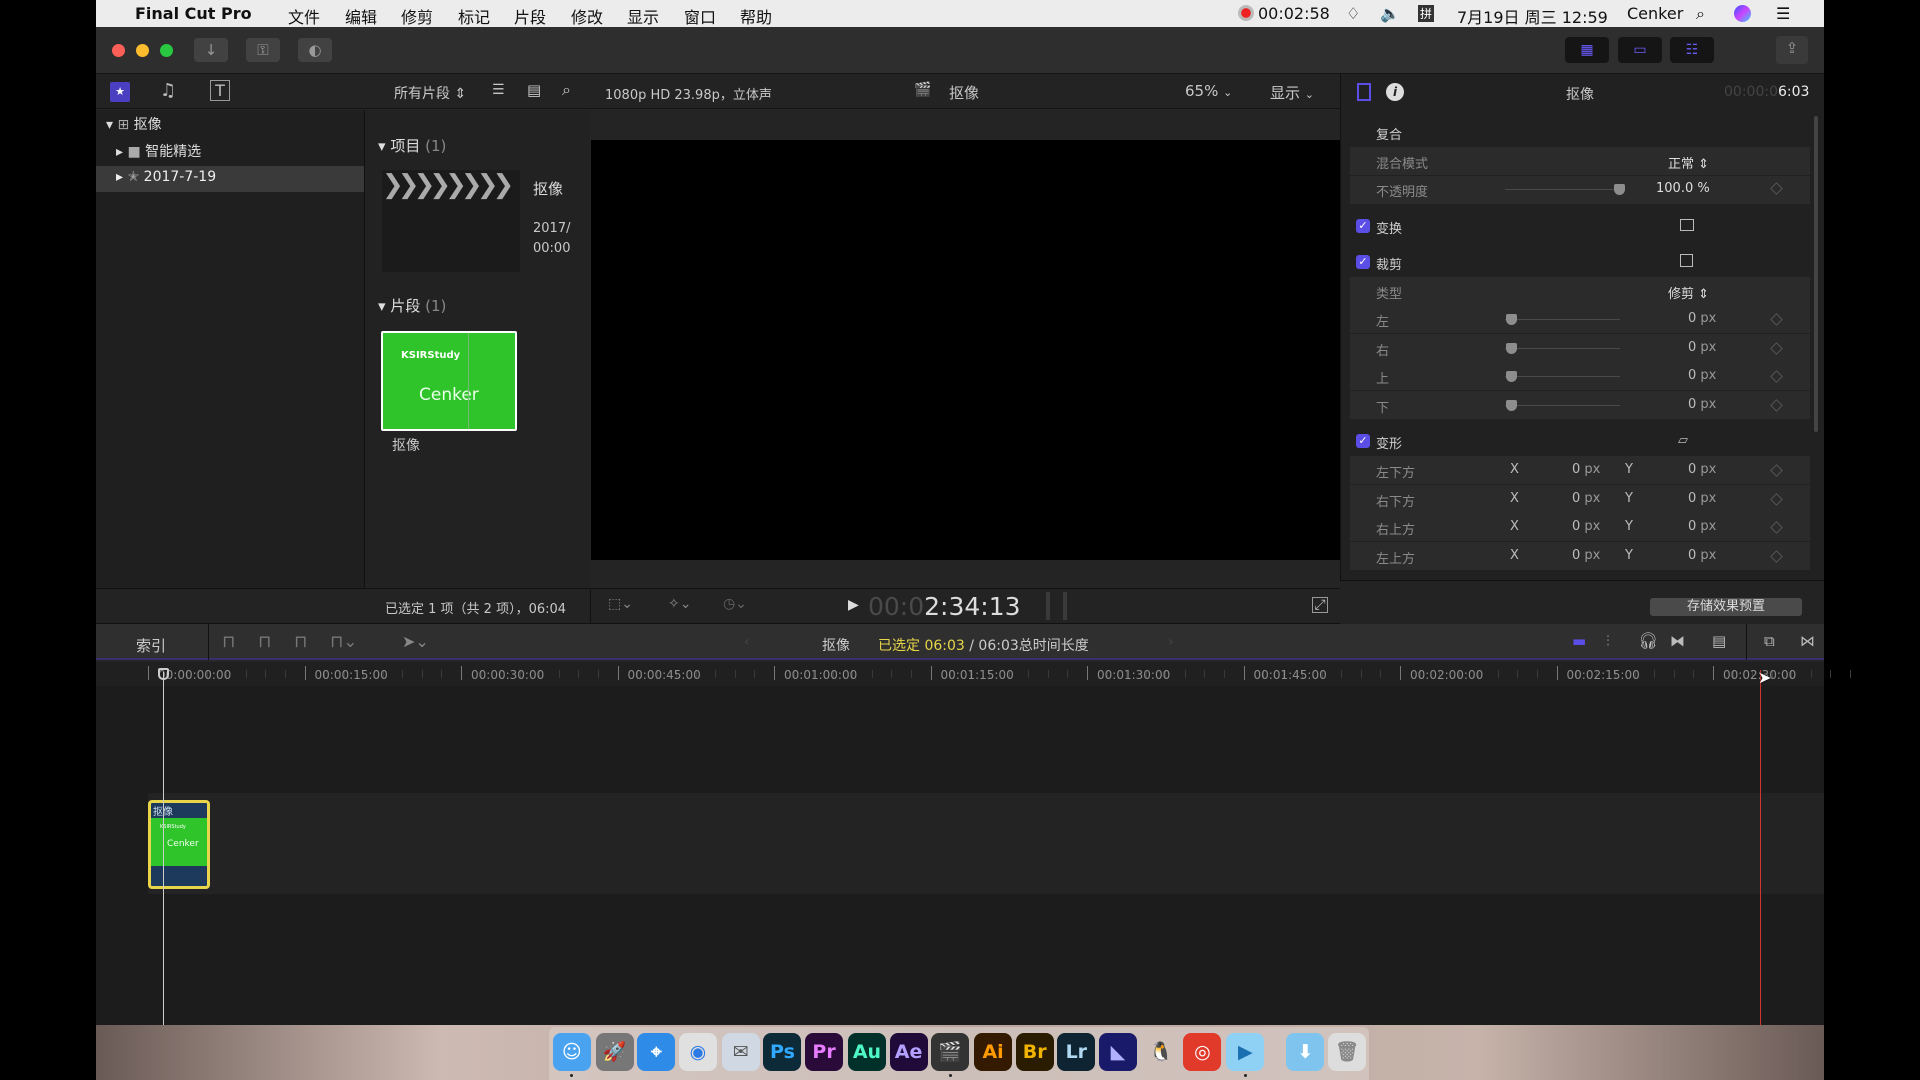  Describe the element at coordinates (697, 1052) in the screenshot. I see `dock-chrome-icon: ◉` at that location.